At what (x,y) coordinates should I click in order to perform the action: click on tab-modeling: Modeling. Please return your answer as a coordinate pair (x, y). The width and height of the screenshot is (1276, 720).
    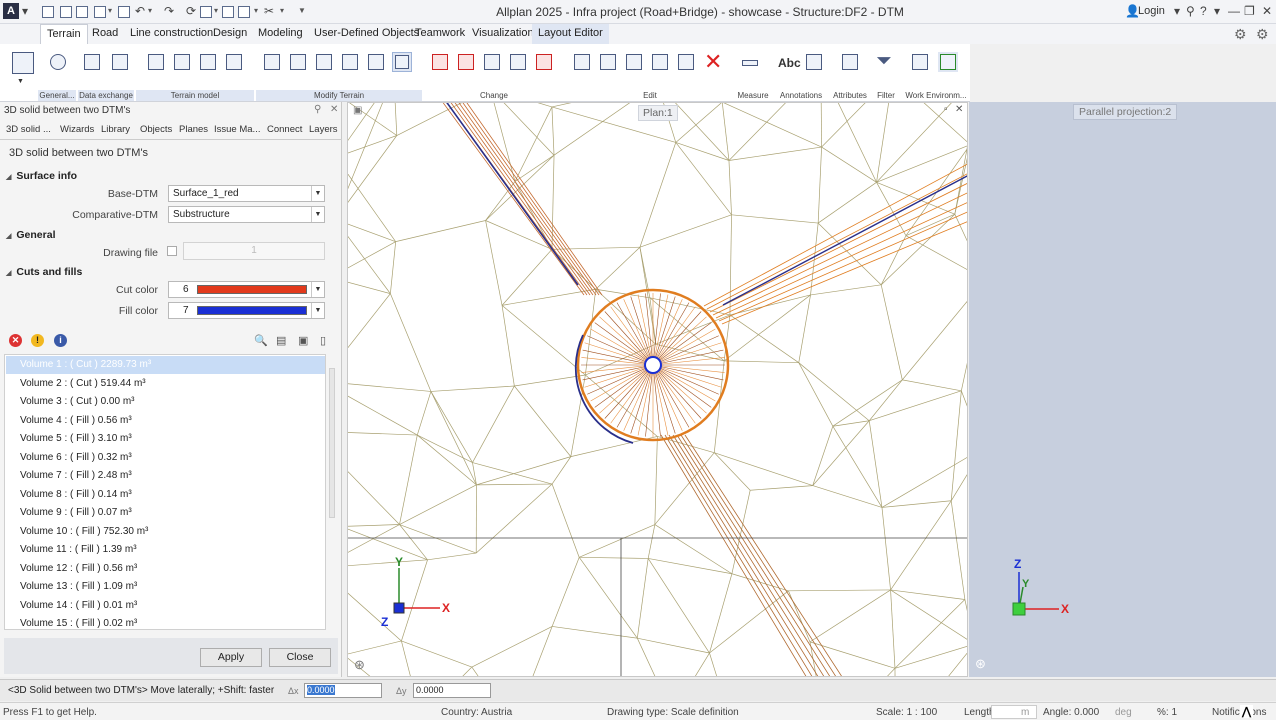
    Looking at the image, I should click on (280, 34).